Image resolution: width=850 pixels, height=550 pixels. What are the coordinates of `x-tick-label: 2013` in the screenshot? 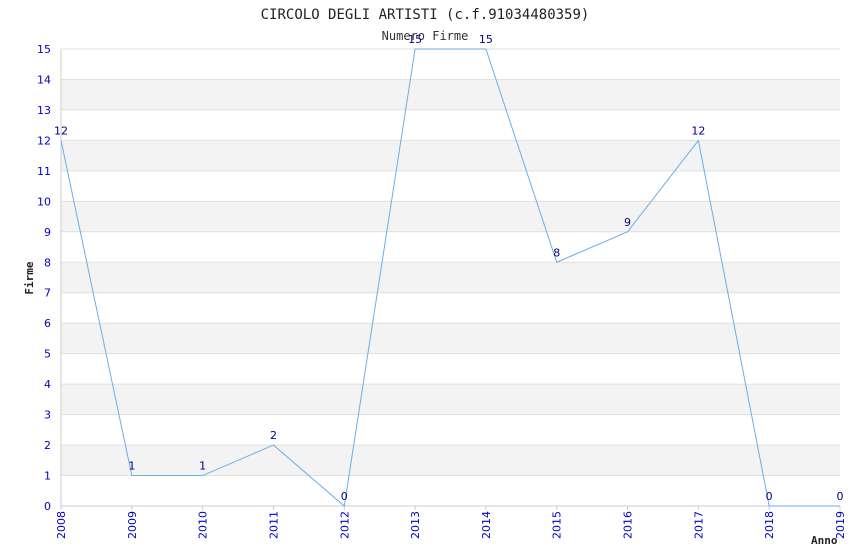 It's located at (415, 525).